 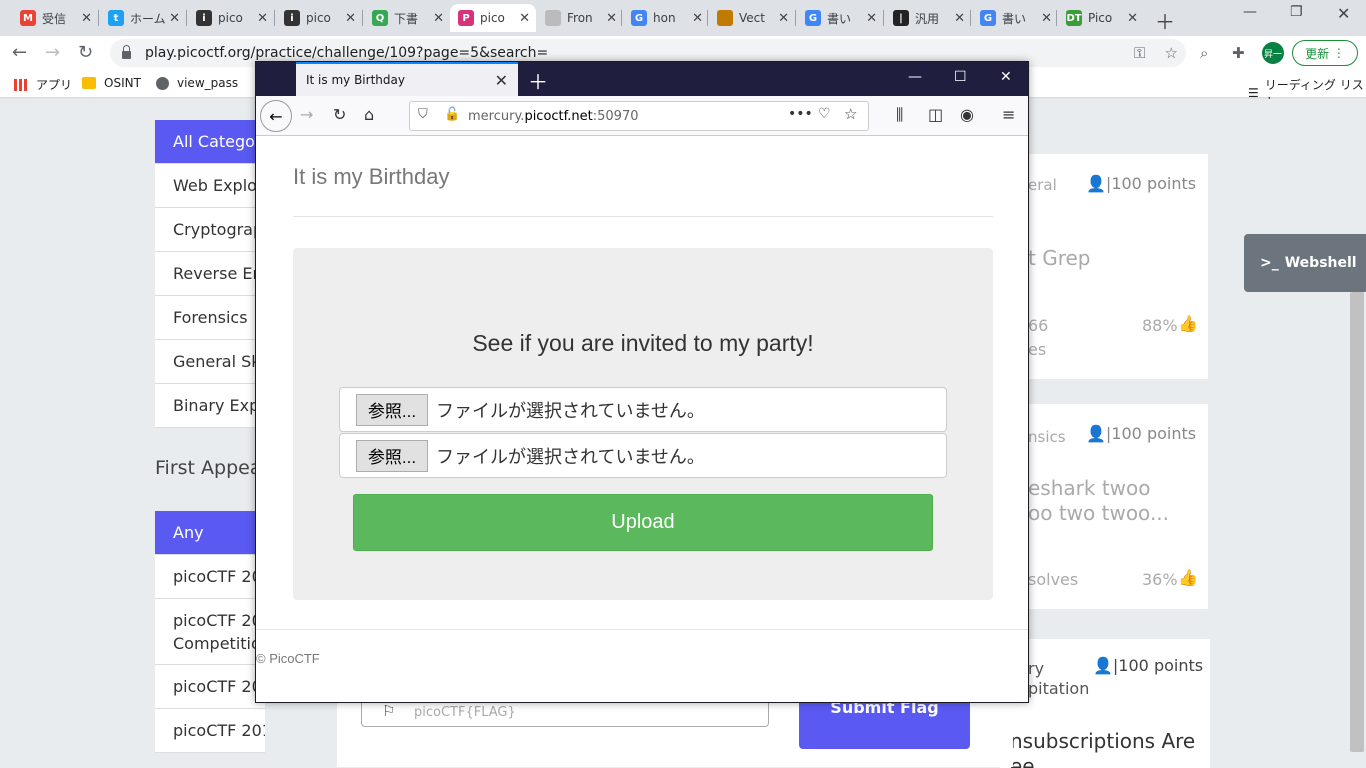 What do you see at coordinates (210, 632) in the screenshot?
I see `year-filter-item: picoCTF 20 Competitio` at bounding box center [210, 632].